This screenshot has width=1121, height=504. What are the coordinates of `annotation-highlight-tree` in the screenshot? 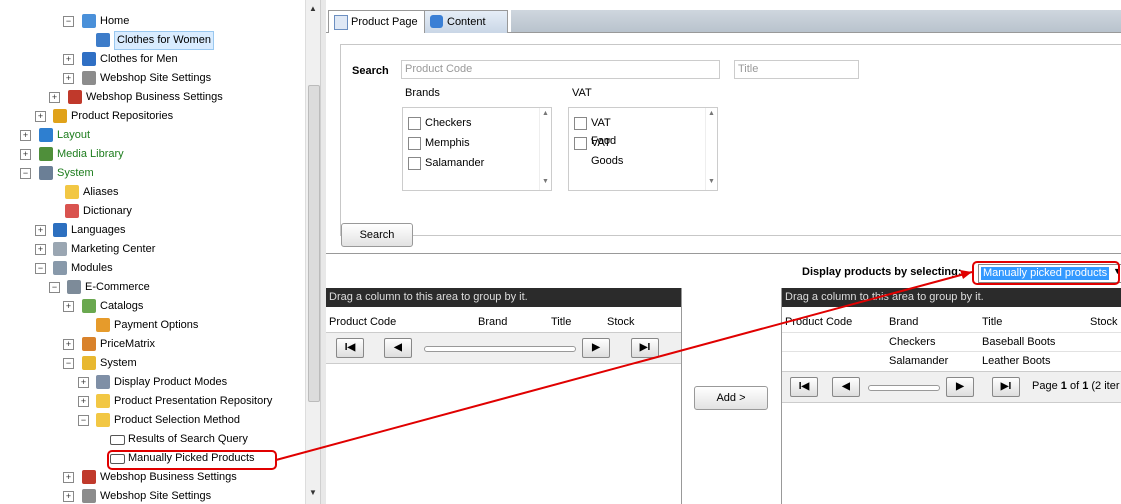 It's located at (192, 460).